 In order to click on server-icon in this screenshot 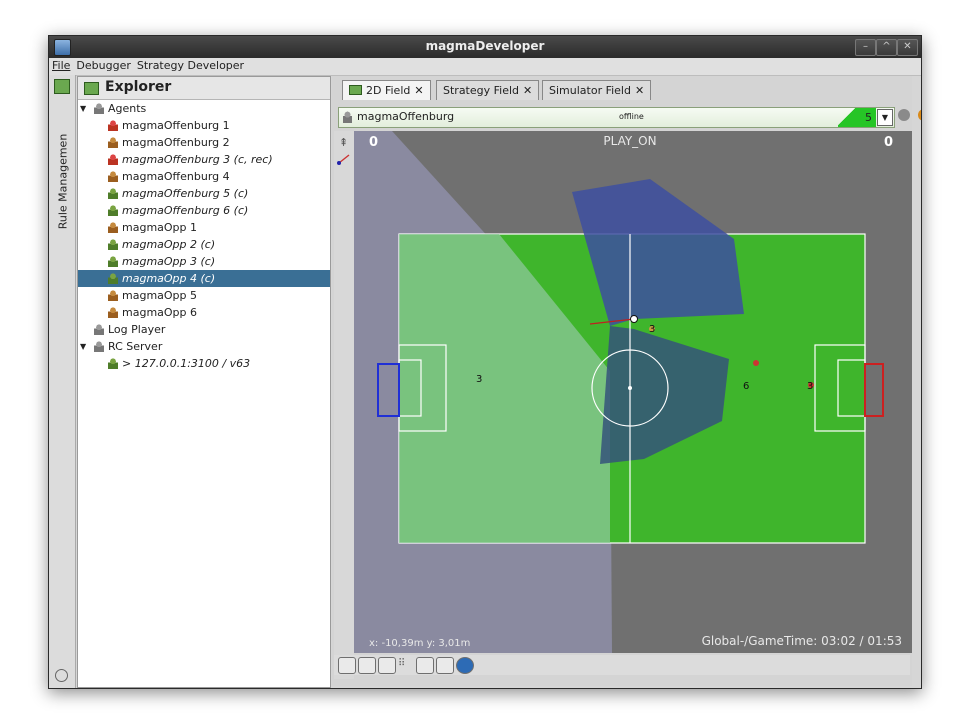, I will do `click(99, 346)`.